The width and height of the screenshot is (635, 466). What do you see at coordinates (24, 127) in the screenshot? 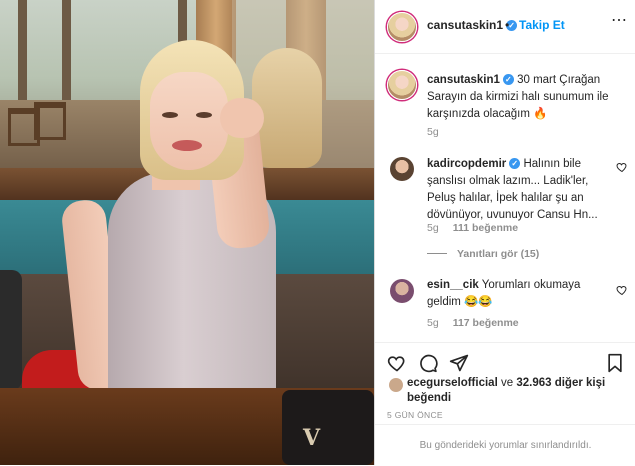
I see `background-chair` at bounding box center [24, 127].